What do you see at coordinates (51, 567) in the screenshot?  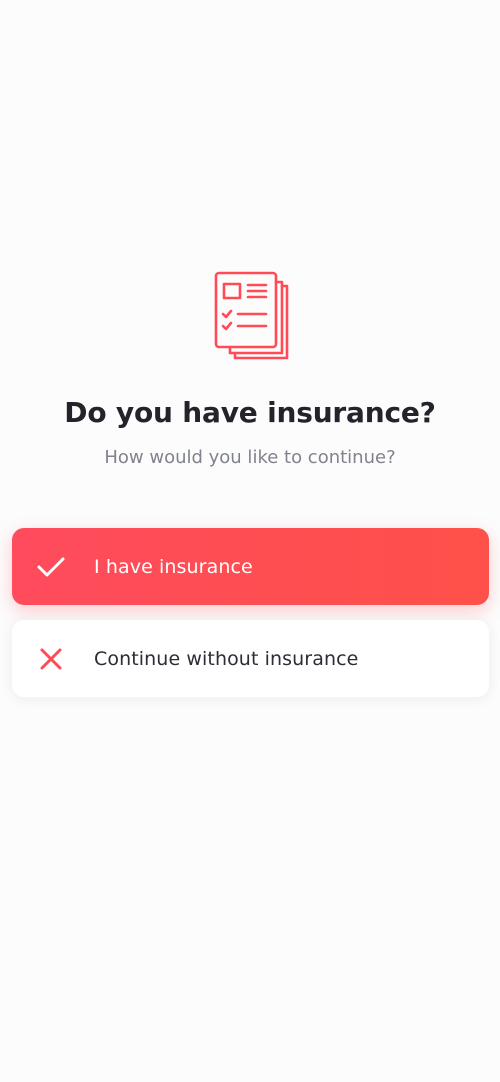 I see `checkmark-icon` at bounding box center [51, 567].